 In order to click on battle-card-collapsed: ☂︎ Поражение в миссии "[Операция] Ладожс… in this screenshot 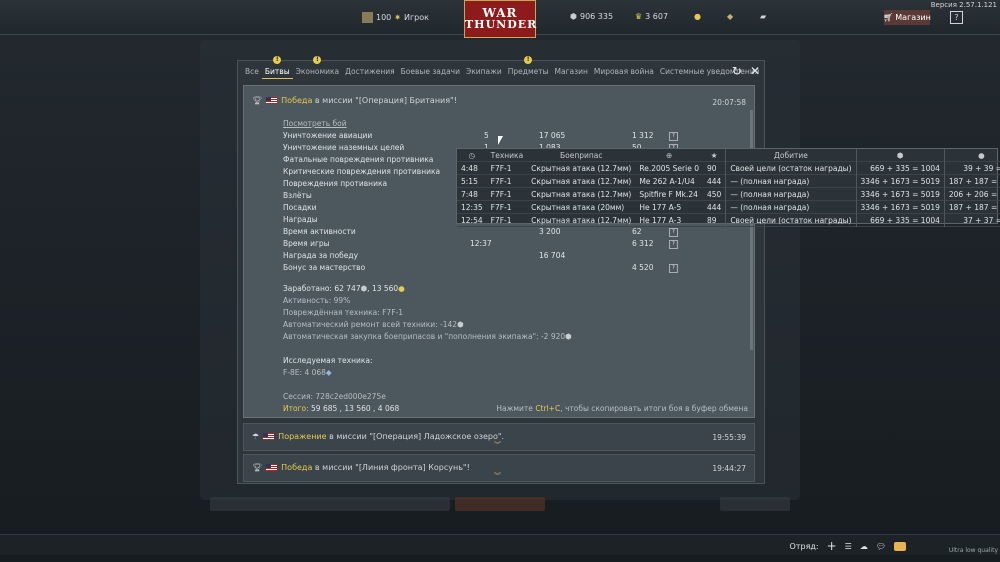, I will do `click(499, 437)`.